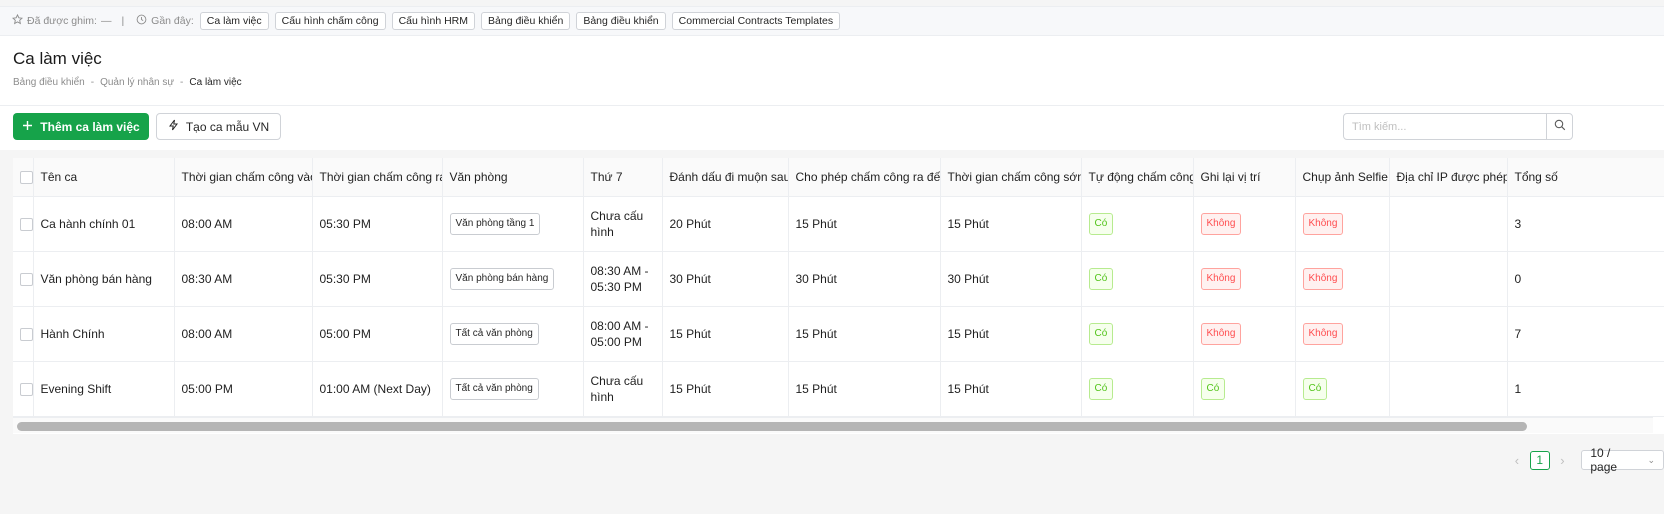 The image size is (1664, 514). I want to click on check-out-time: 01:00 AM (Next Day), so click(377, 389).